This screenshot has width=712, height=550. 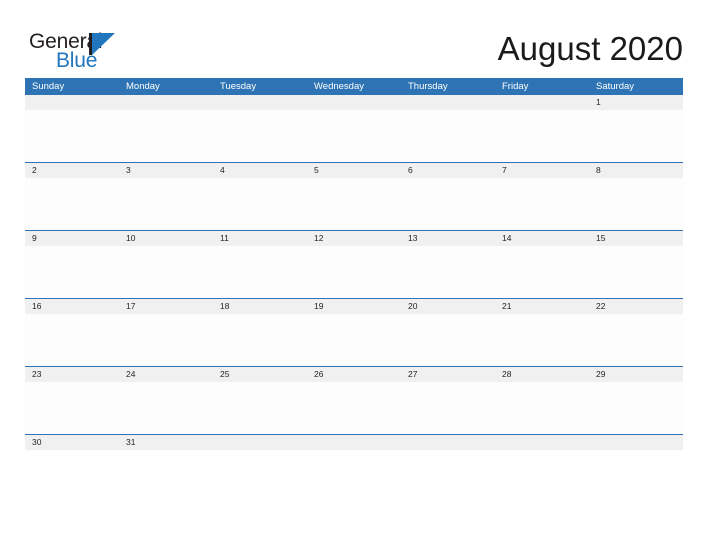 I want to click on date-cell: 10, so click(x=166, y=238).